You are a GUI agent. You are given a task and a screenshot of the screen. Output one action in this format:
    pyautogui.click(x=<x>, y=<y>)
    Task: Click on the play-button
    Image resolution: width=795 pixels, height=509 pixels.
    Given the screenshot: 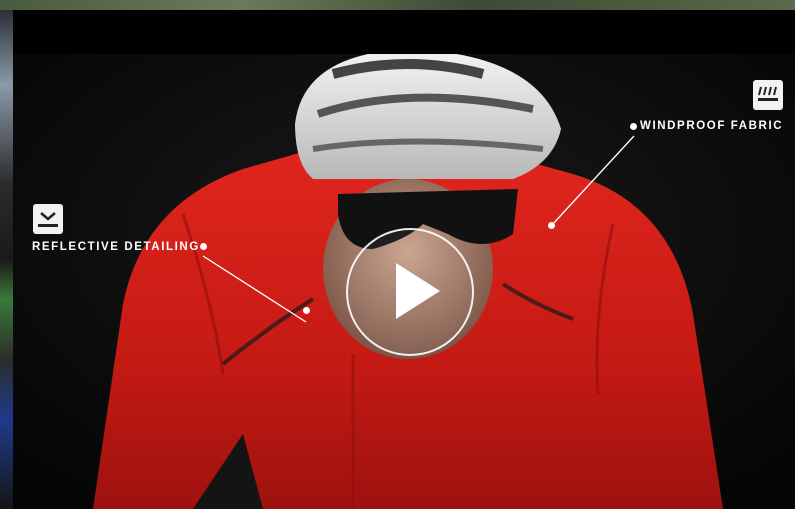 What is the action you would take?
    pyautogui.click(x=410, y=292)
    